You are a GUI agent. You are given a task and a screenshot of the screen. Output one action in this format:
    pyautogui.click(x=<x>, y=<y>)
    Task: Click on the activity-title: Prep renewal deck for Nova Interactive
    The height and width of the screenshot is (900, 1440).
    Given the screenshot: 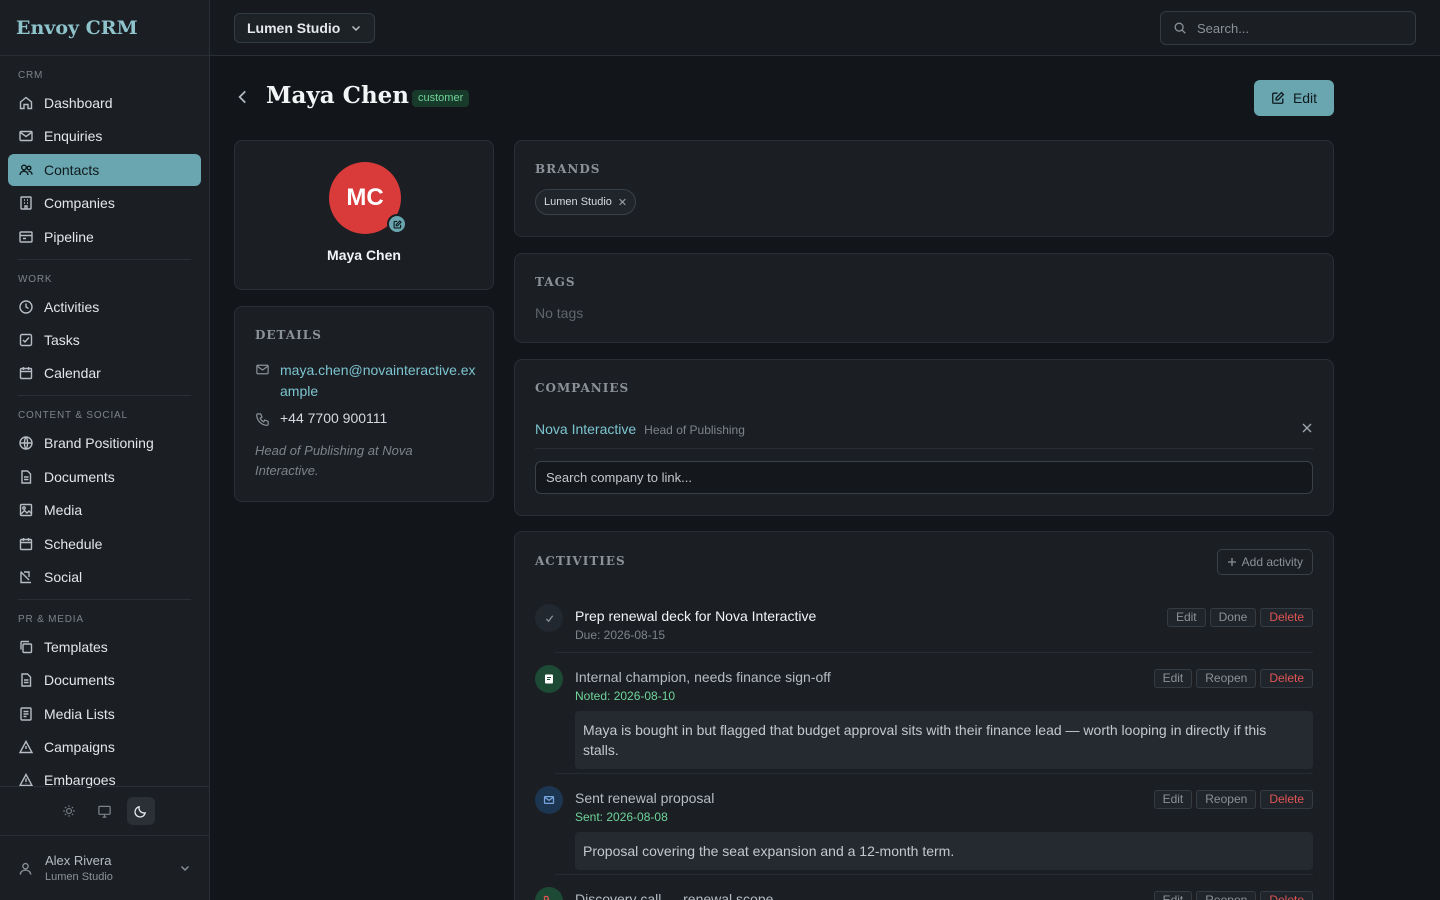 What is the action you would take?
    pyautogui.click(x=696, y=616)
    